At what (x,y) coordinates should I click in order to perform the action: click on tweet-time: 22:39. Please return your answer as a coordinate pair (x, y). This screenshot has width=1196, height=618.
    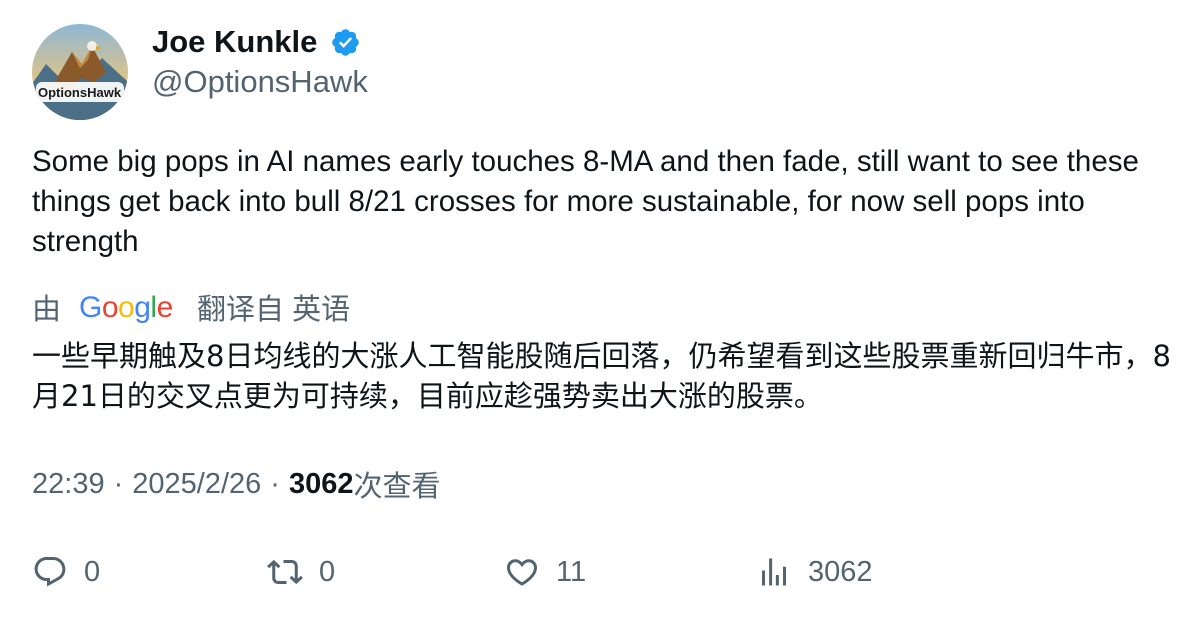
    Looking at the image, I should click on (68, 484).